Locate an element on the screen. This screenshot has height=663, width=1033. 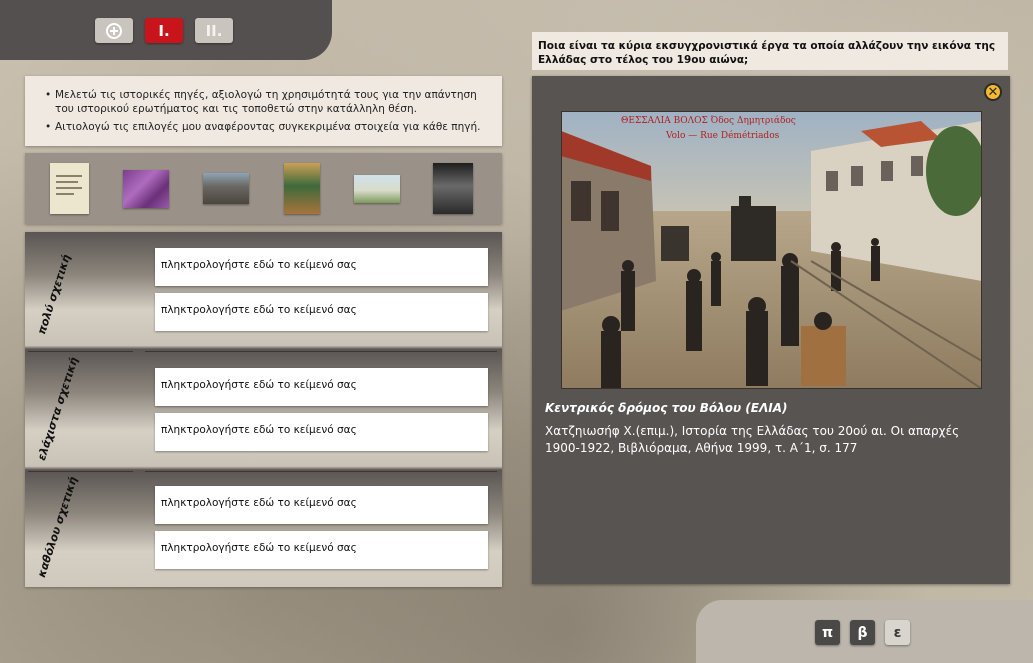
close-x-icon: ✕ is located at coordinates (993, 92).